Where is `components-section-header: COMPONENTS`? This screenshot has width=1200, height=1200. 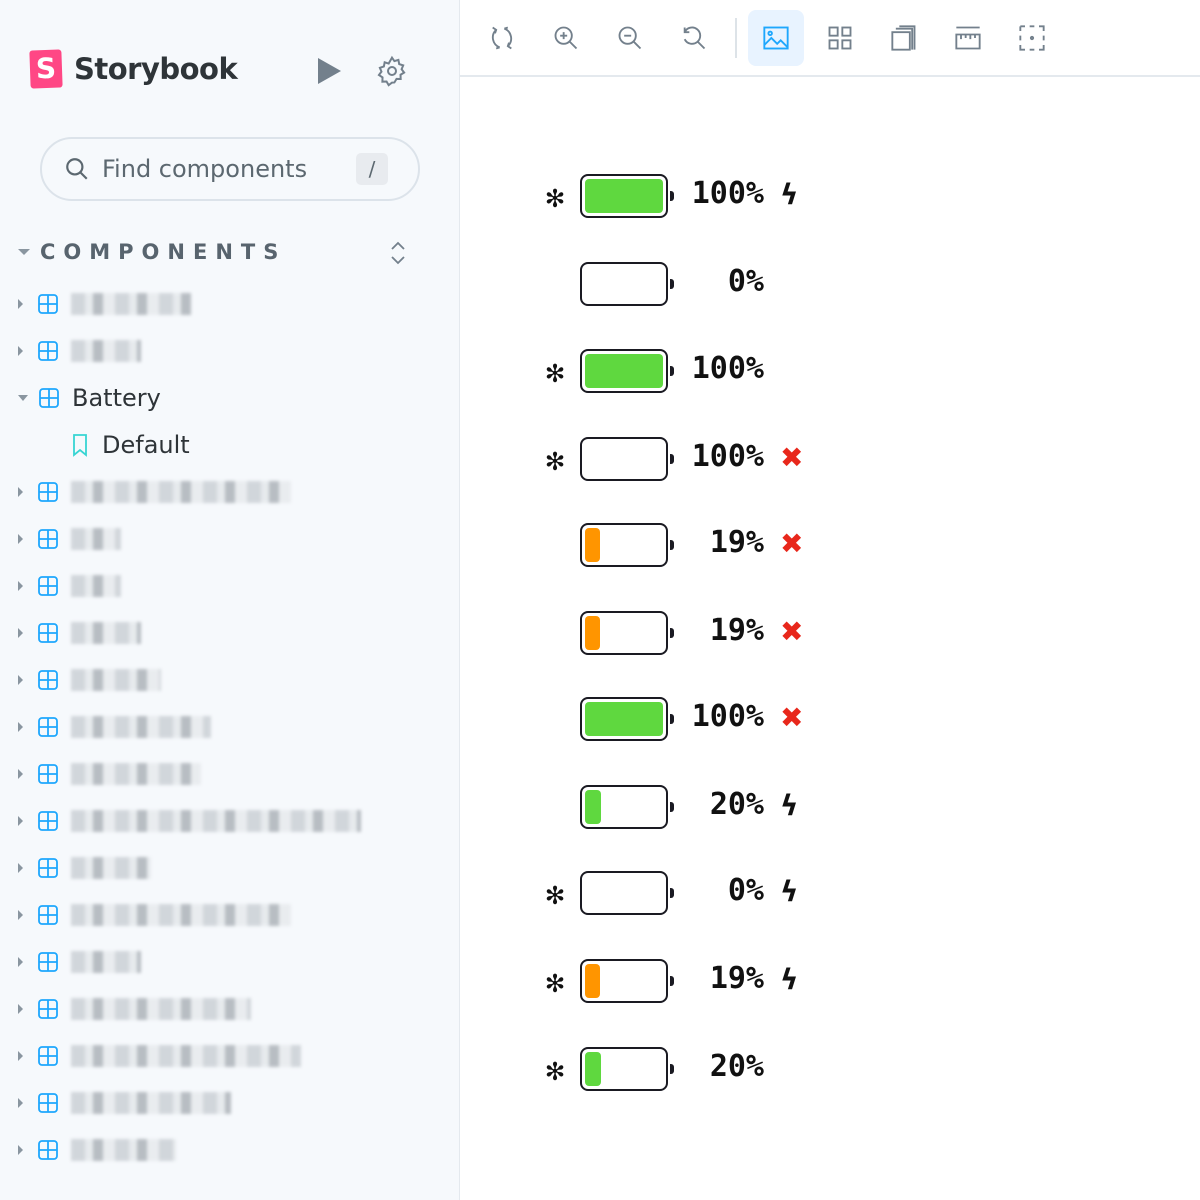
components-section-header: COMPONENTS is located at coordinates (218, 253).